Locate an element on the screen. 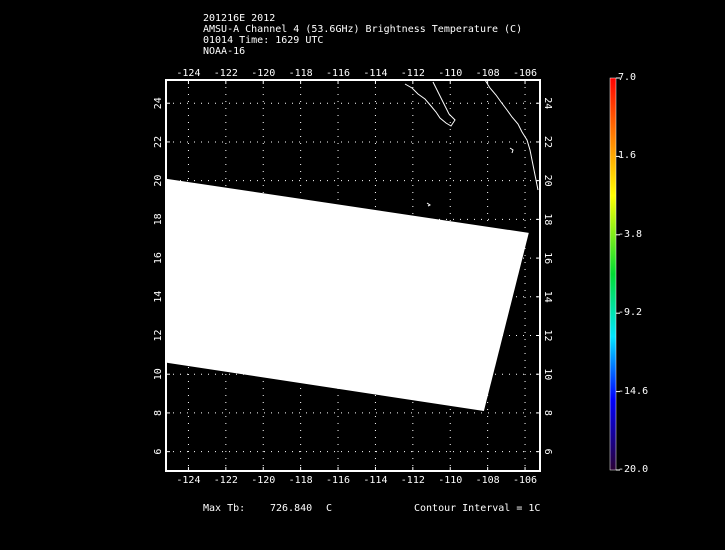  lat-label-right: 16 is located at coordinates (547, 258).